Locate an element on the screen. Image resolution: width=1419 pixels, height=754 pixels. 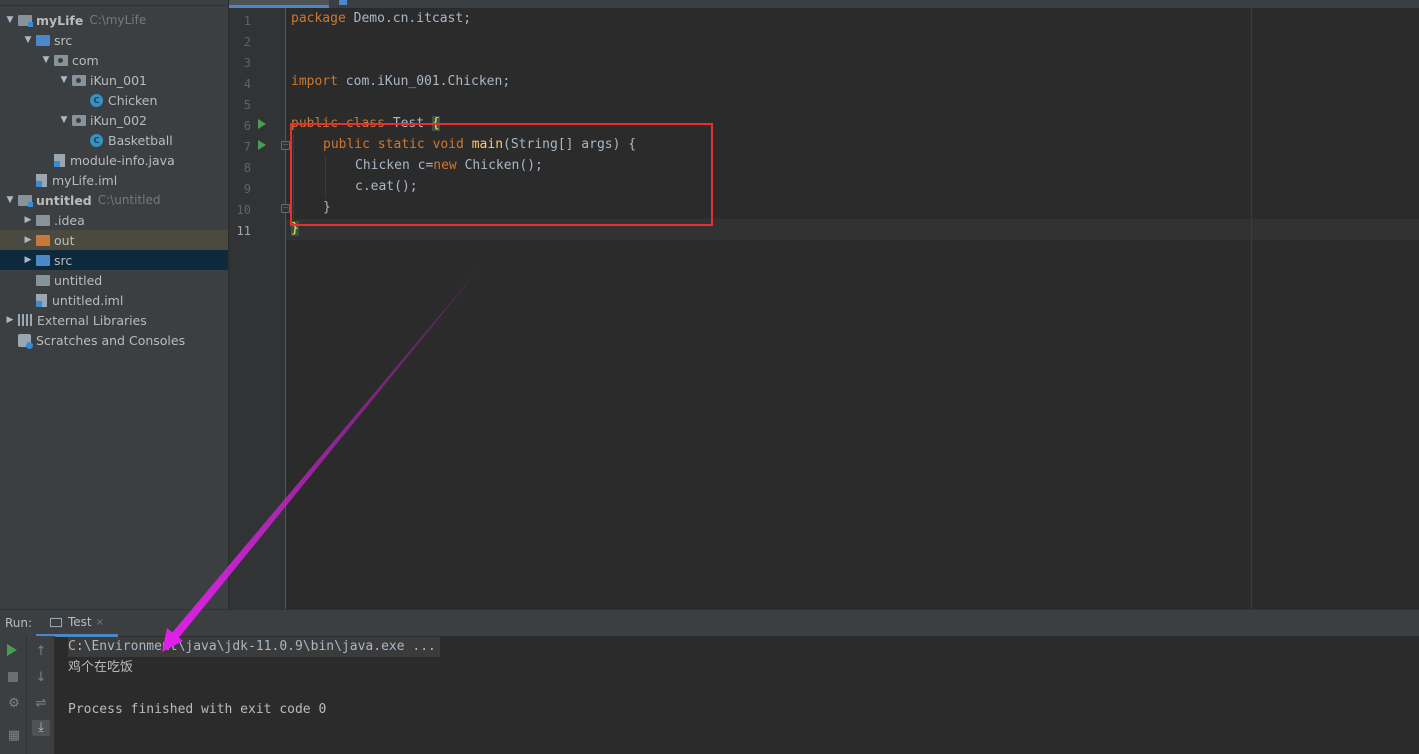
line-number: 7 is located at coordinates (247, 147).